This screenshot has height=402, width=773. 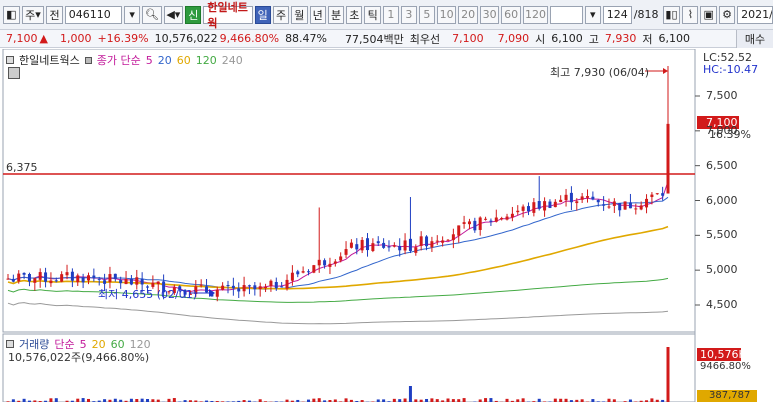 I want to click on save-icon: ▣, so click(x=709, y=14).